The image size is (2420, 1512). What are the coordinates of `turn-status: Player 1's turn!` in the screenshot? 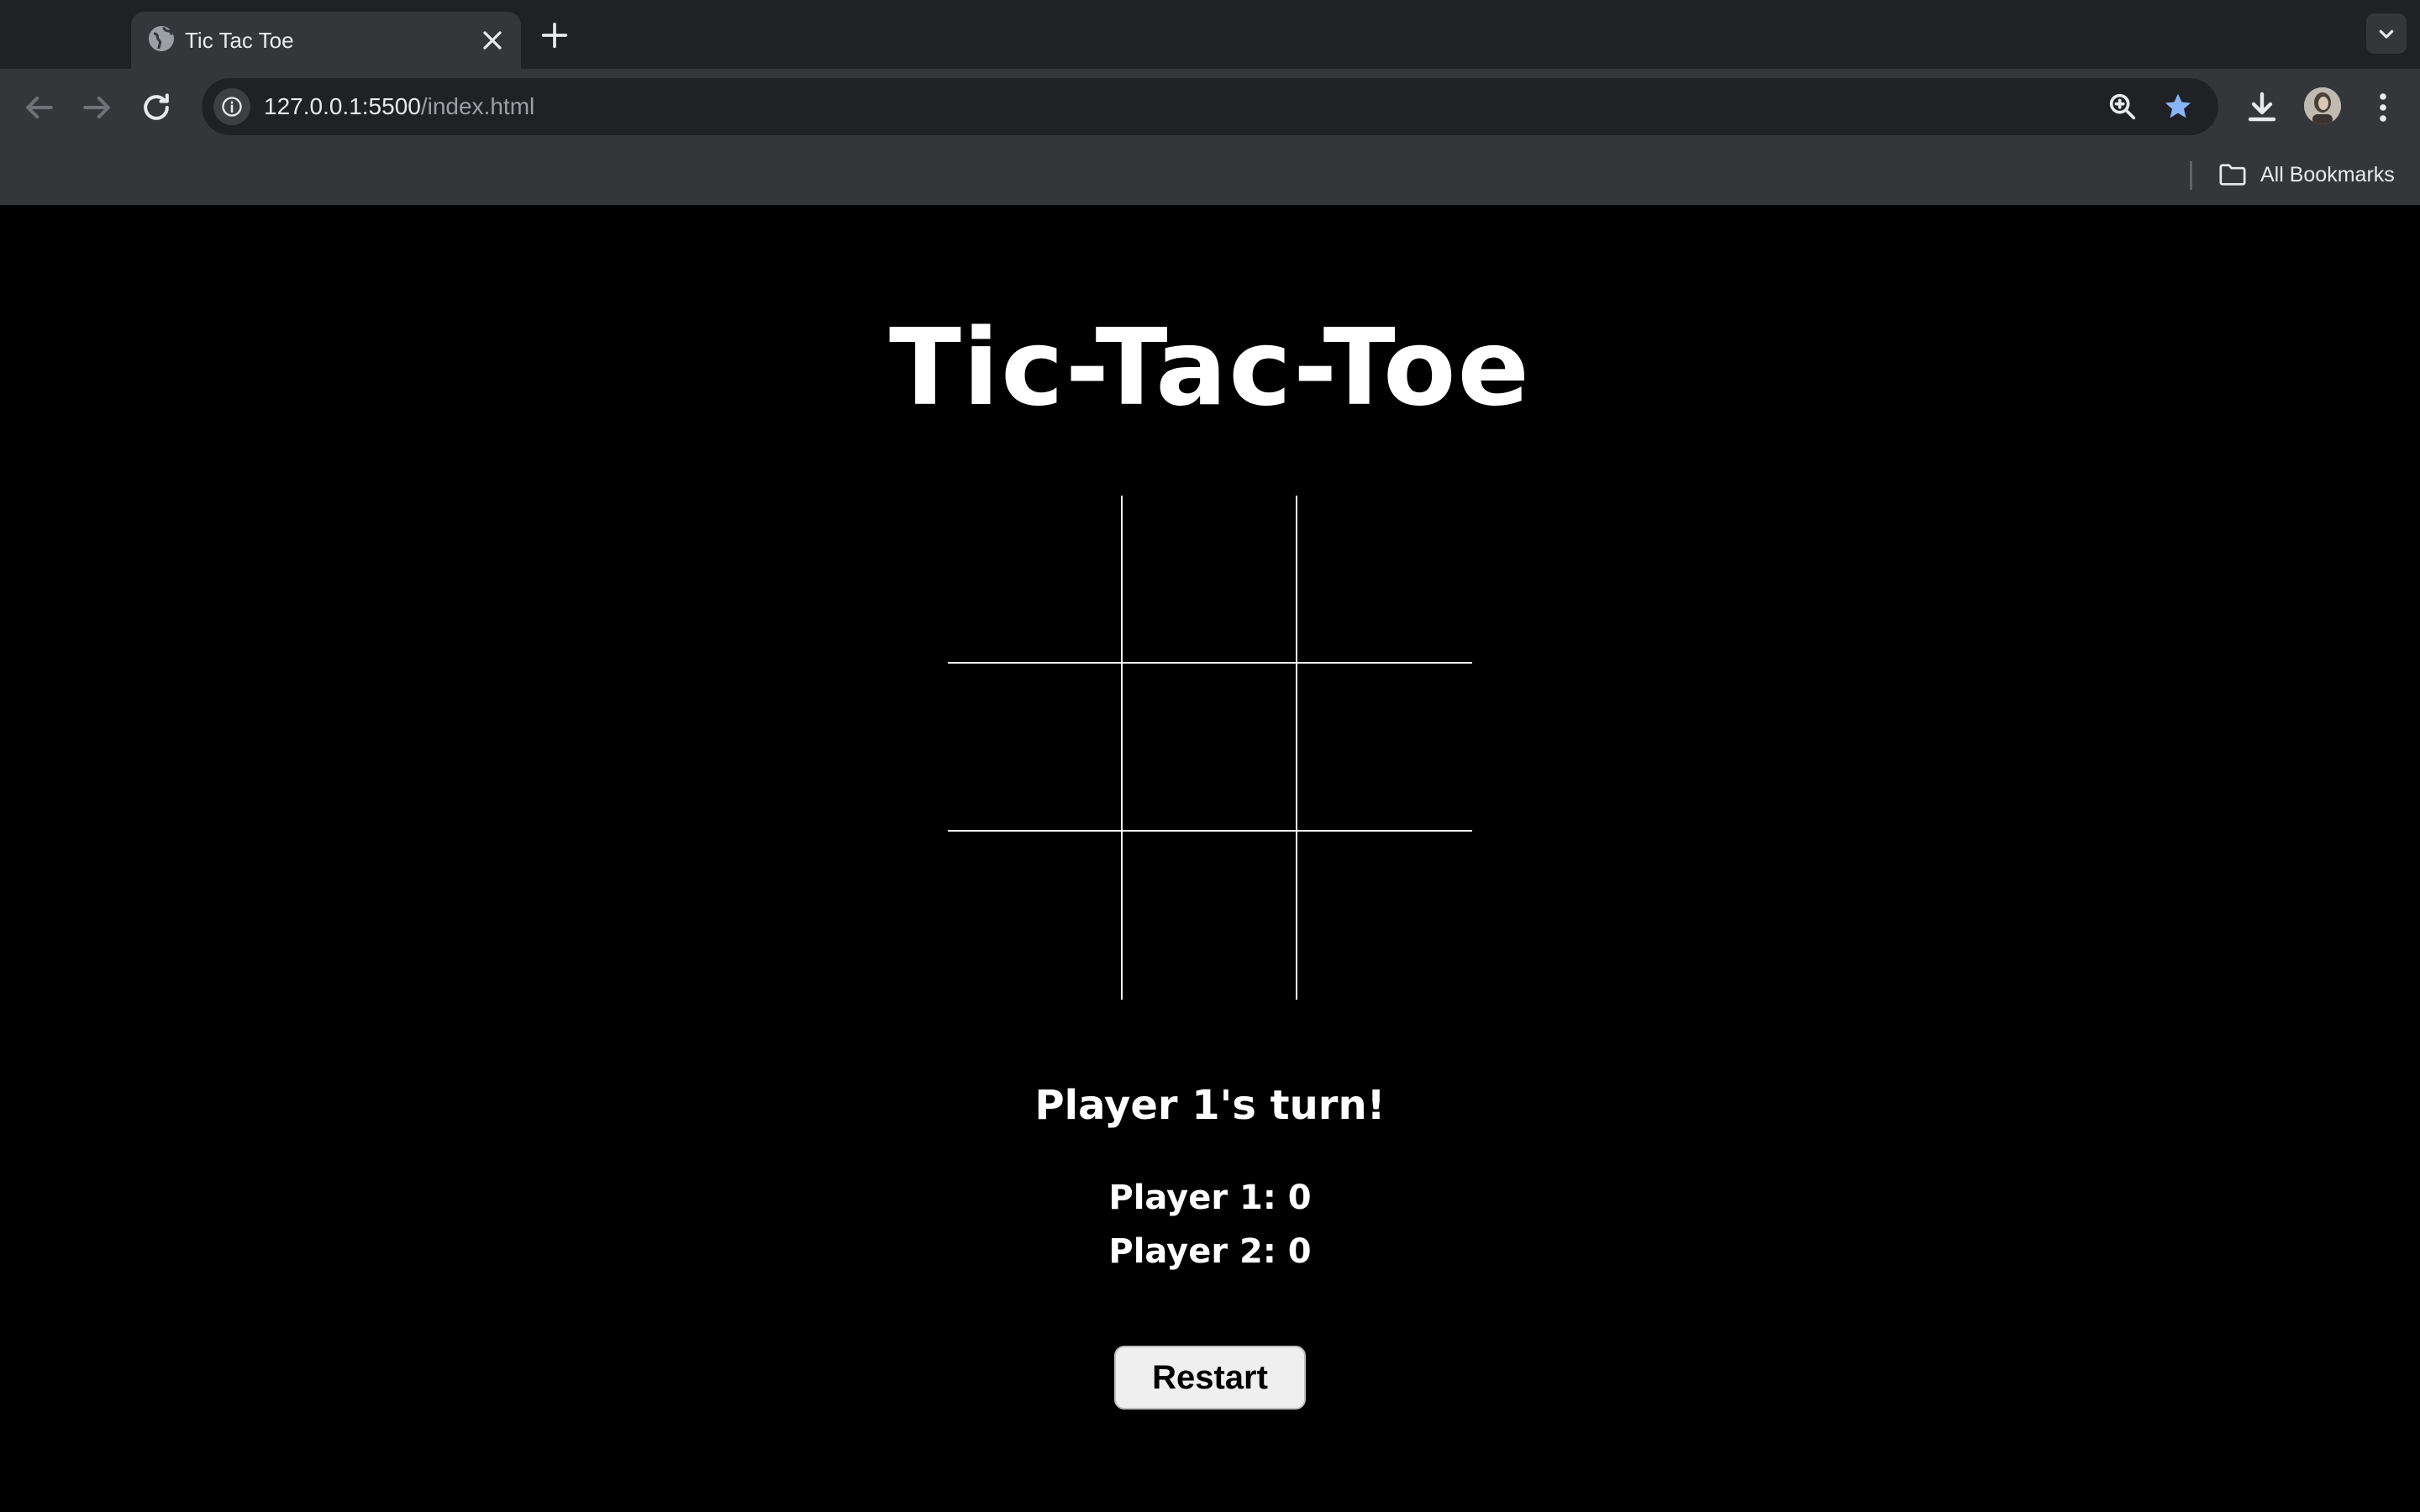 It's located at (1210, 1105).